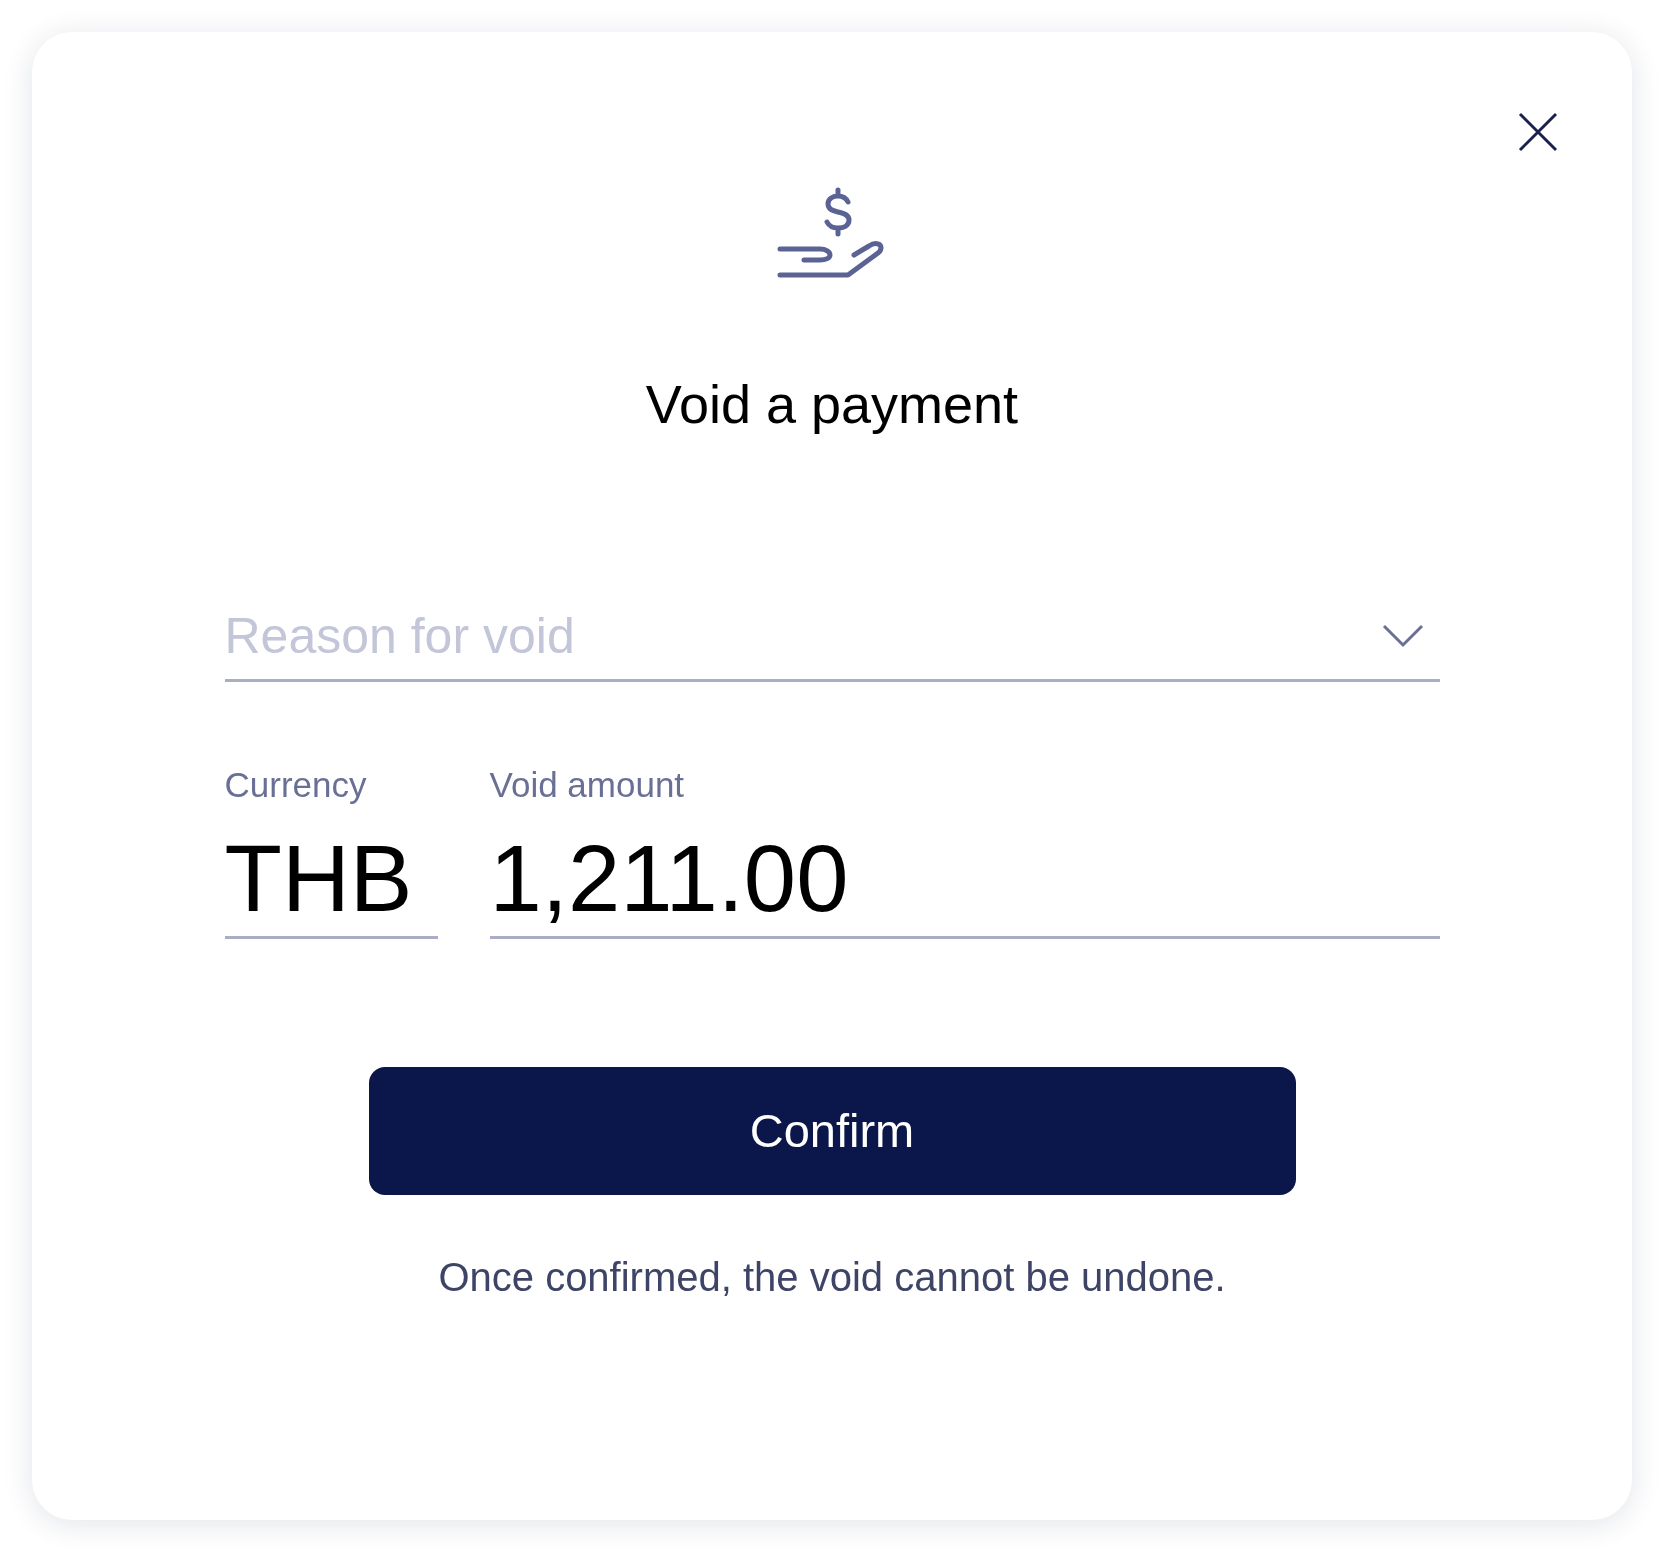 The height and width of the screenshot is (1556, 1664). Describe the element at coordinates (587, 784) in the screenshot. I see `amount-label: Void amount` at that location.